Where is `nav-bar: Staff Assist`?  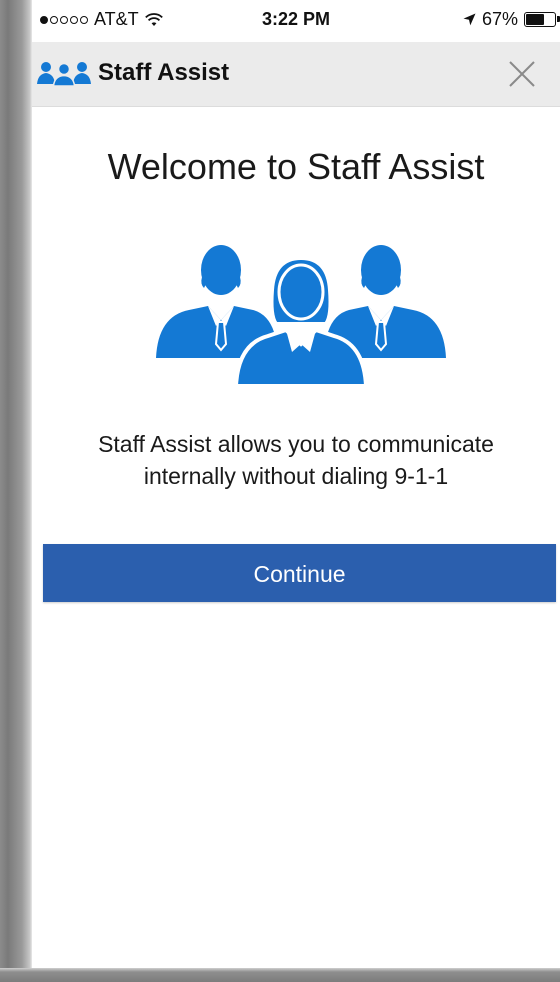
nav-bar: Staff Assist is located at coordinates (296, 74).